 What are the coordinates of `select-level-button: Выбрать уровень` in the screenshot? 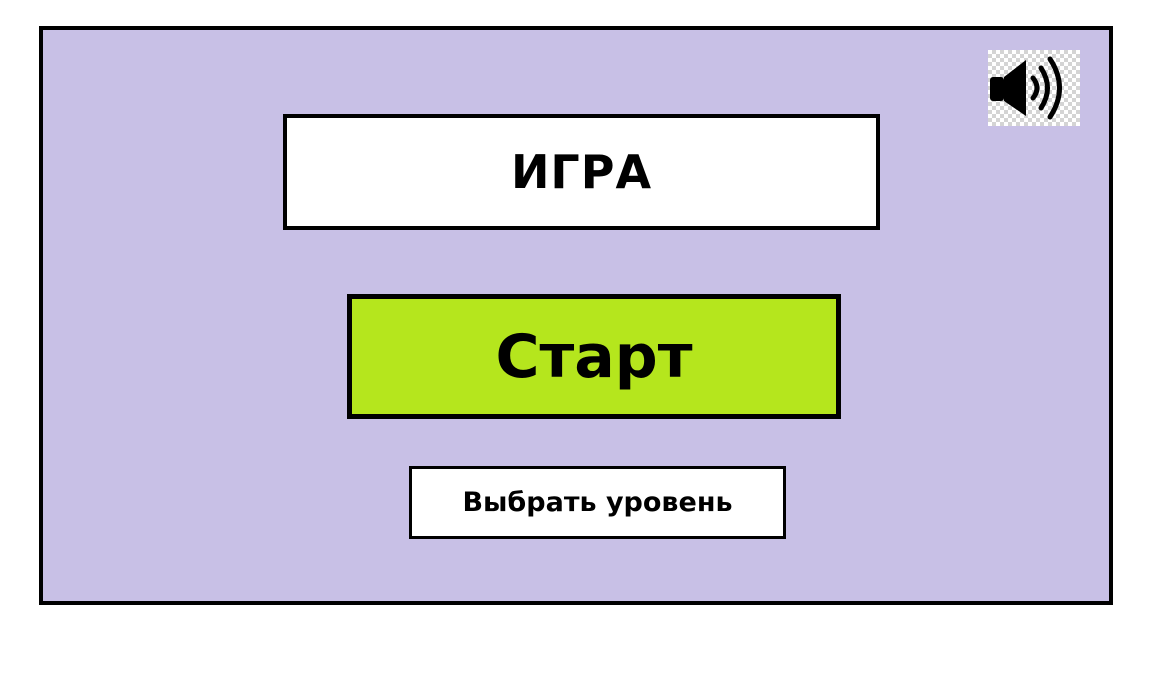 It's located at (597, 502).